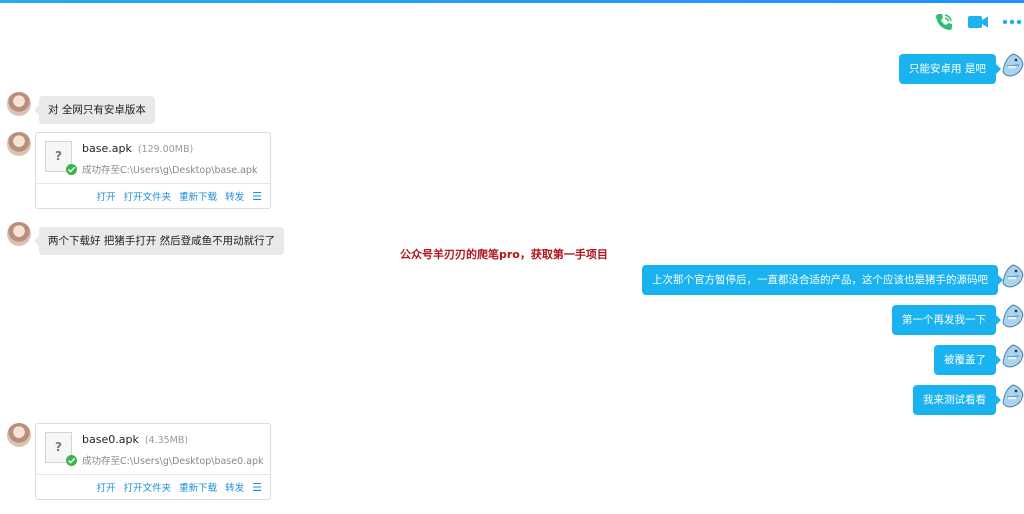 This screenshot has width=1024, height=514. I want to click on sent-message-bubble: 只能安卓用 是吧, so click(950, 69).